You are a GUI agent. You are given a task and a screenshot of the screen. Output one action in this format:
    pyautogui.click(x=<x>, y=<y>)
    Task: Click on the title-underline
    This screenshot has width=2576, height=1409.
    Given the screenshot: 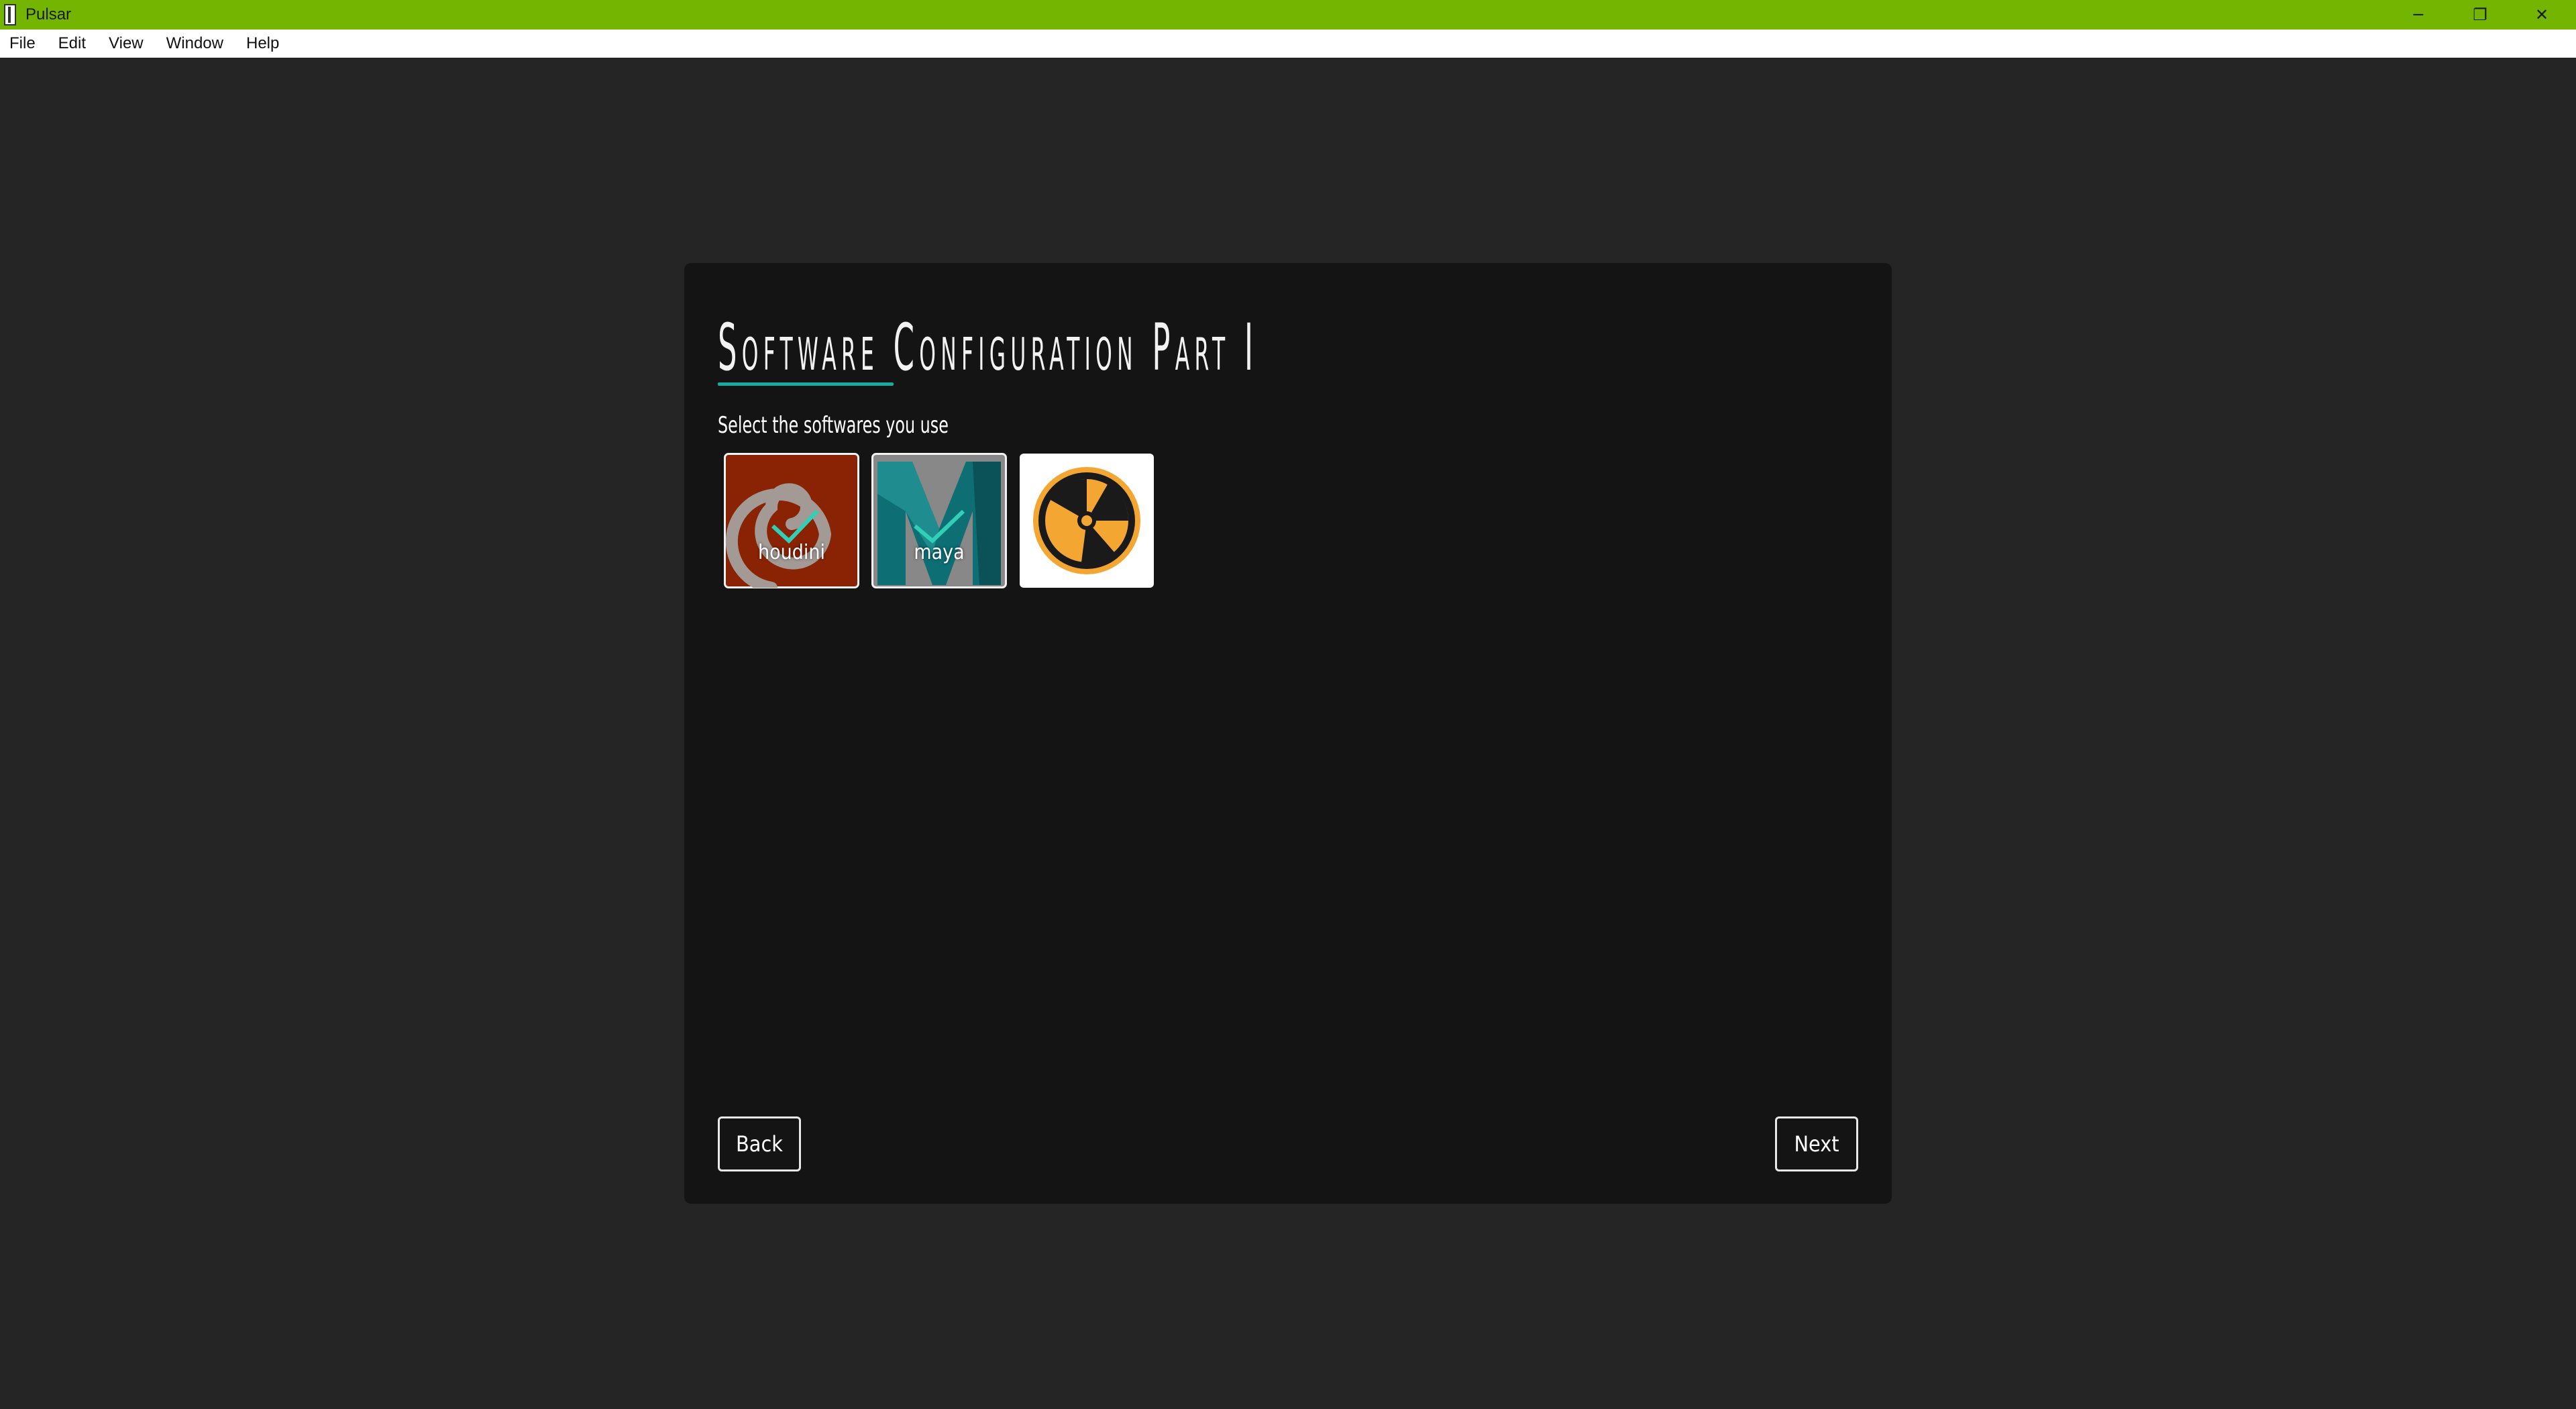 What is the action you would take?
    pyautogui.click(x=806, y=384)
    